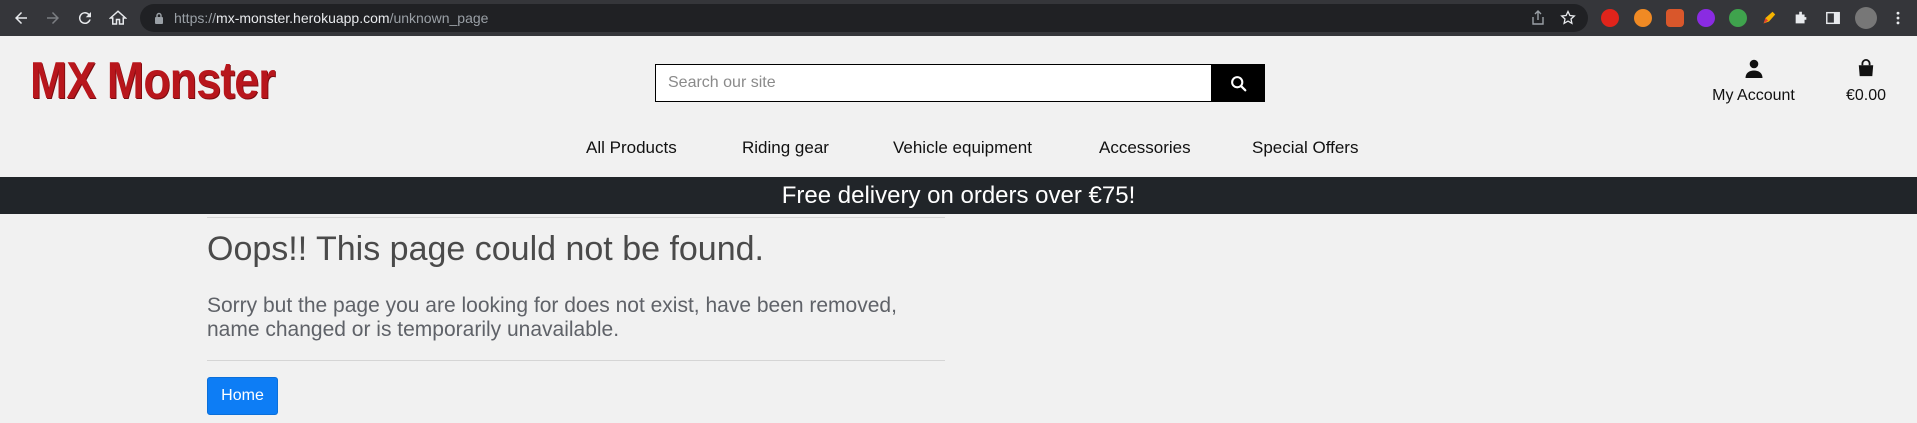  Describe the element at coordinates (576, 217) in the screenshot. I see `divider-top` at that location.